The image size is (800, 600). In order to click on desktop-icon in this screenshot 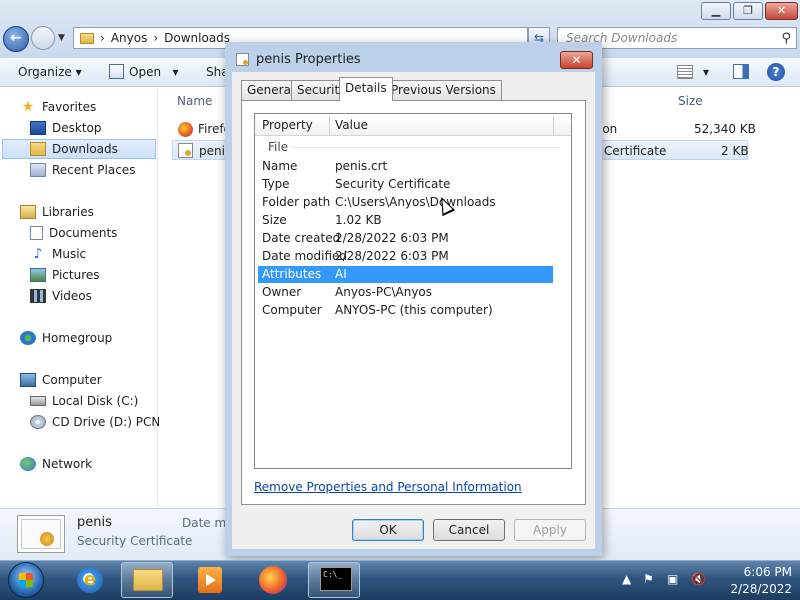, I will do `click(38, 128)`.